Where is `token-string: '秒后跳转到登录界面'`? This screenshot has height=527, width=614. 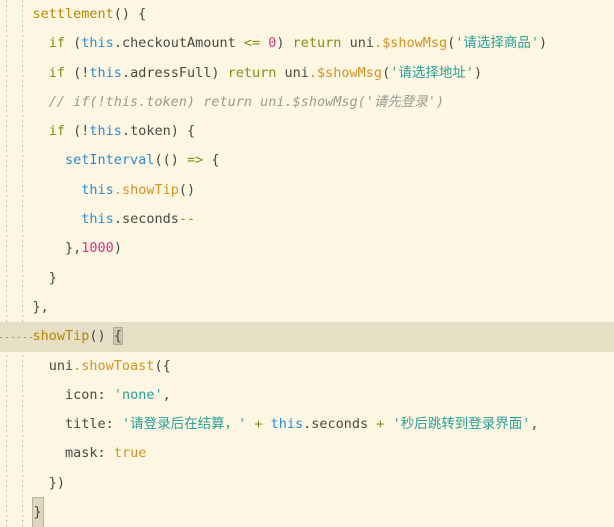
token-string: '秒后跳转到登录界面' is located at coordinates (461, 424).